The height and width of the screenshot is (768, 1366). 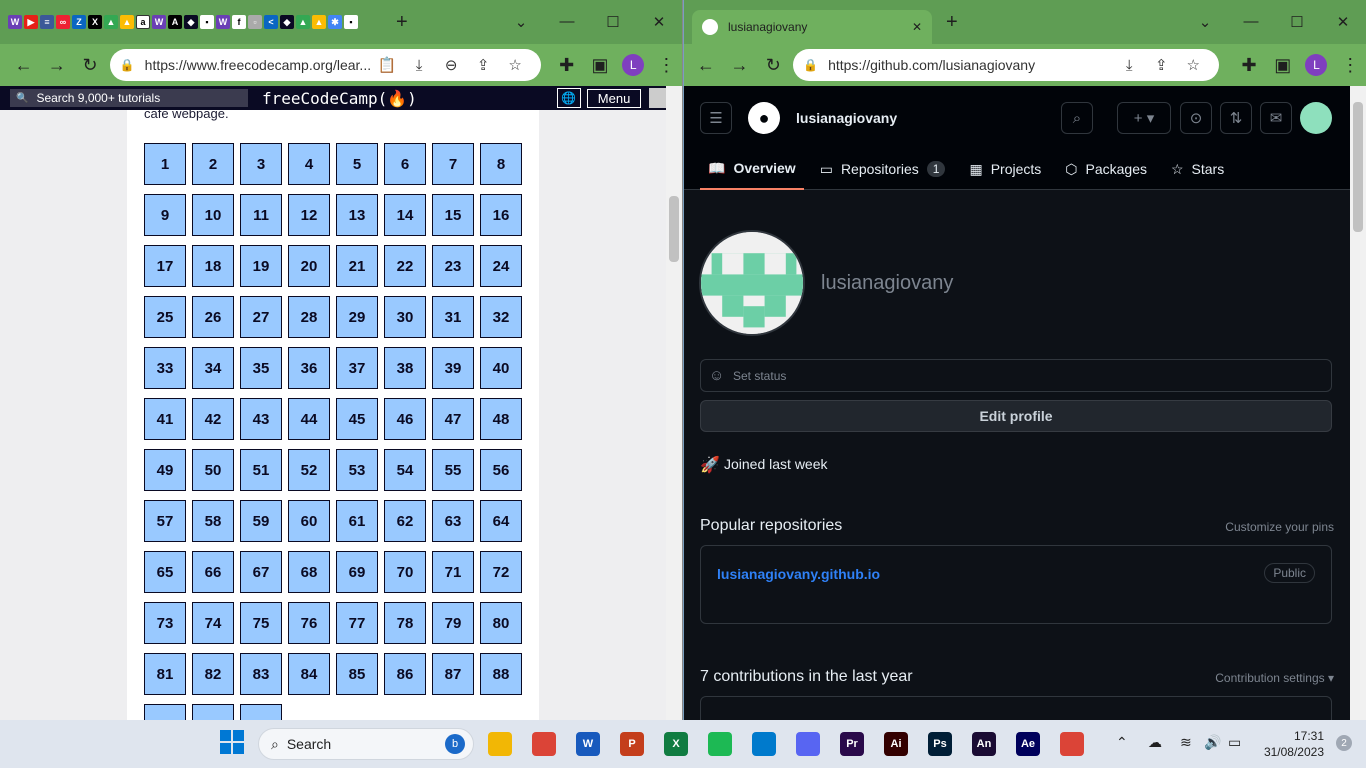 I want to click on tab-favicon: ≡, so click(x=47, y=22).